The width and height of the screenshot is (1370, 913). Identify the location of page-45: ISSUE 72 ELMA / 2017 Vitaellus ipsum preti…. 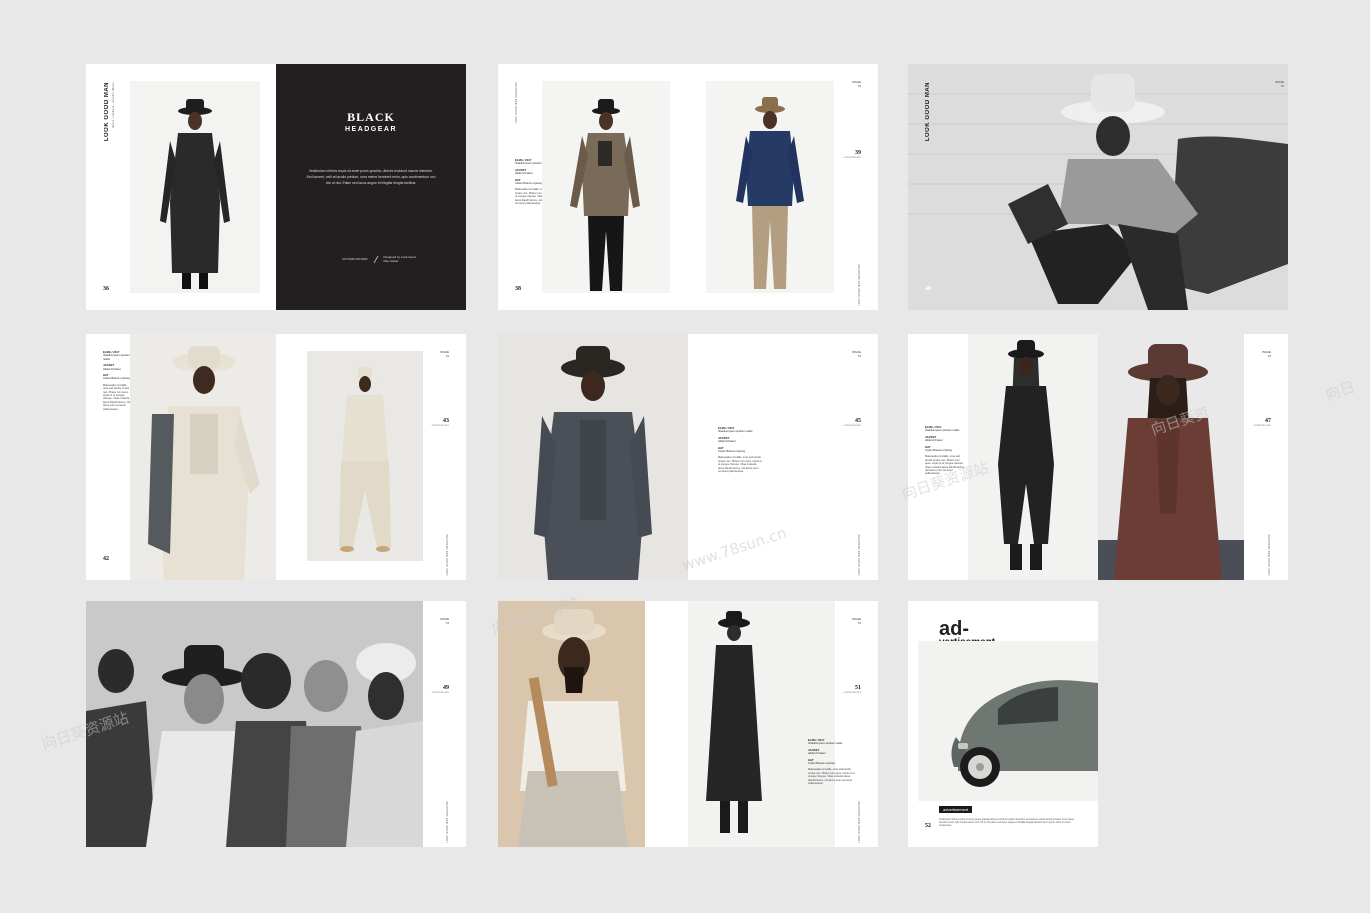
(783, 457).